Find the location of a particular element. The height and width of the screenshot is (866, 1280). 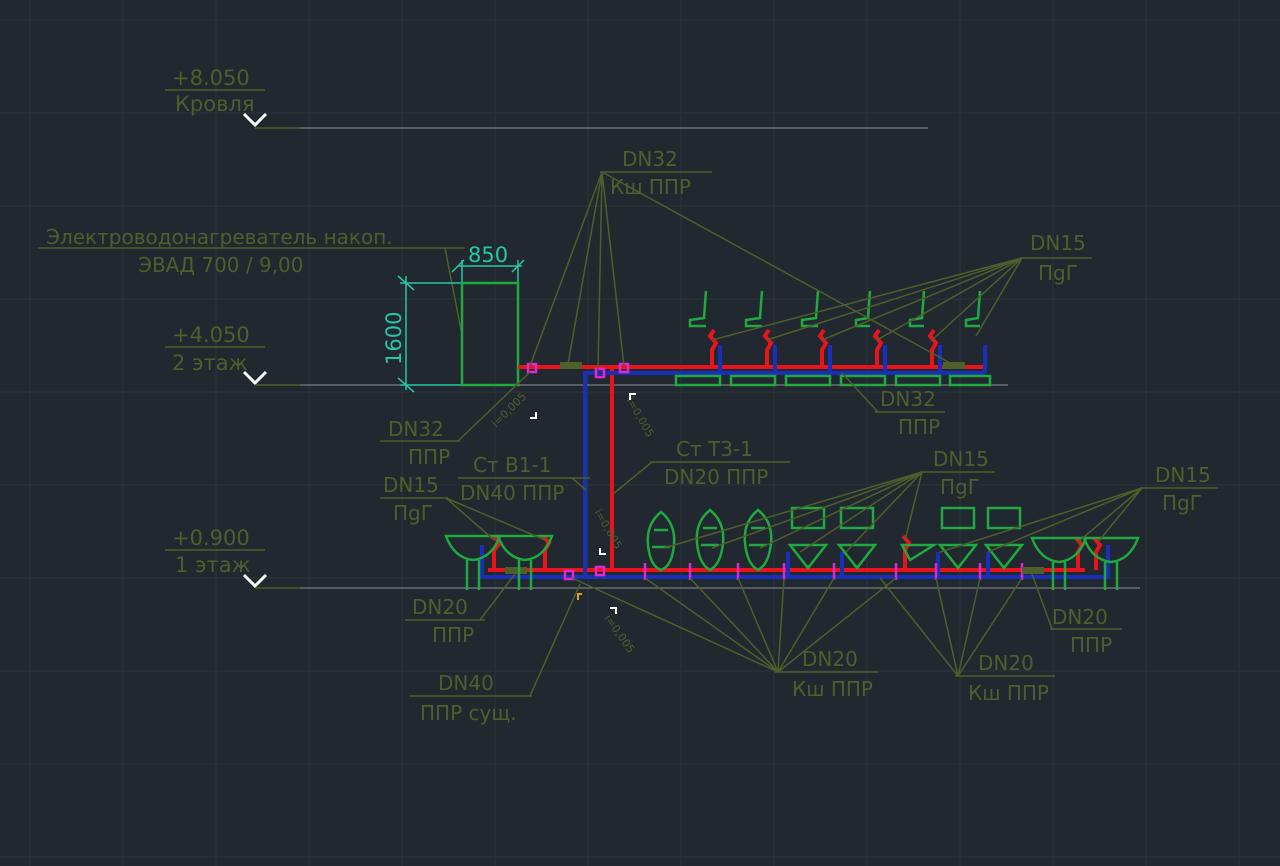

heater-label-line2: ЭВАД 700 / 9,00 is located at coordinates (221, 265).